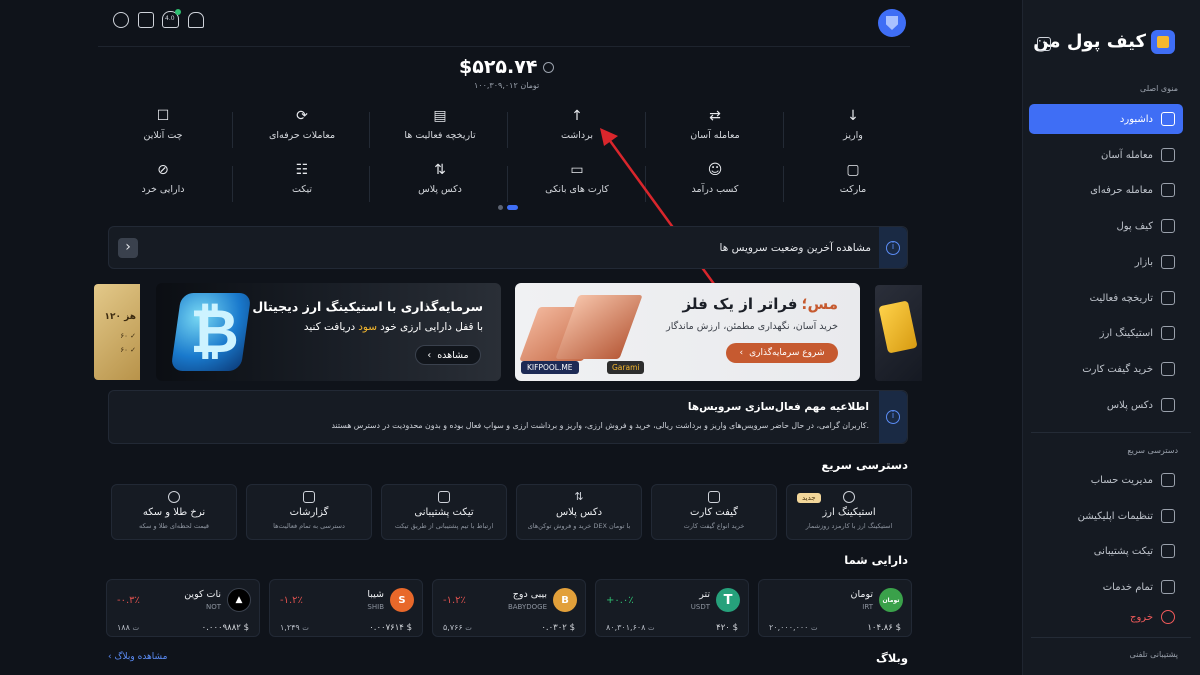 The image size is (1200, 675). Describe the element at coordinates (440, 170) in the screenshot. I see `sort-arrows-icon: ⇅` at that location.